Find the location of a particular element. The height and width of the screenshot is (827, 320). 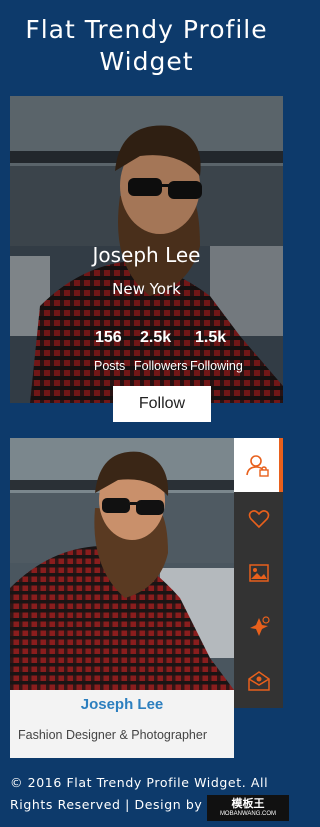

side-icon-menu is located at coordinates (258, 573).